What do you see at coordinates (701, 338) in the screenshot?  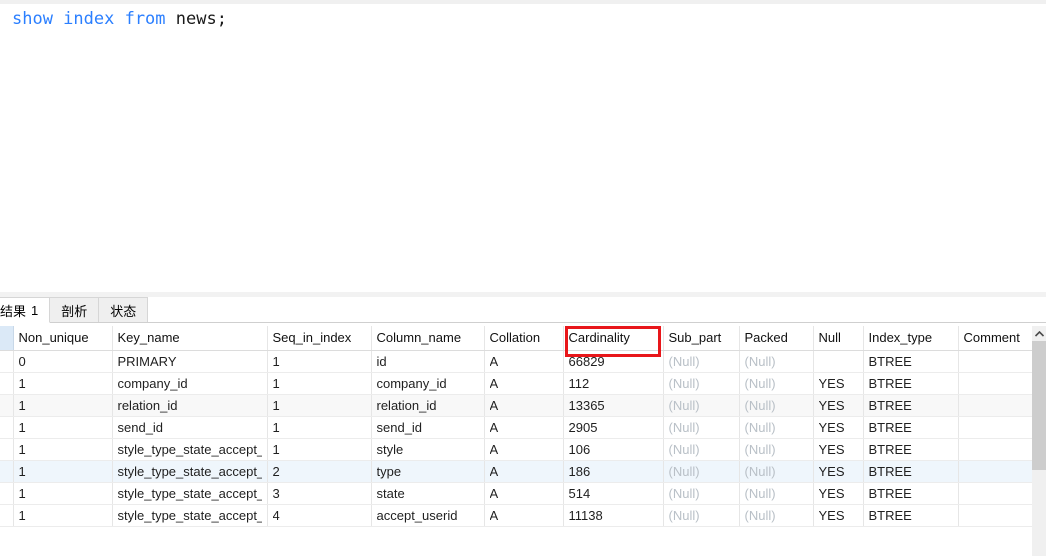 I see `column-header-sub_part: Sub_part` at bounding box center [701, 338].